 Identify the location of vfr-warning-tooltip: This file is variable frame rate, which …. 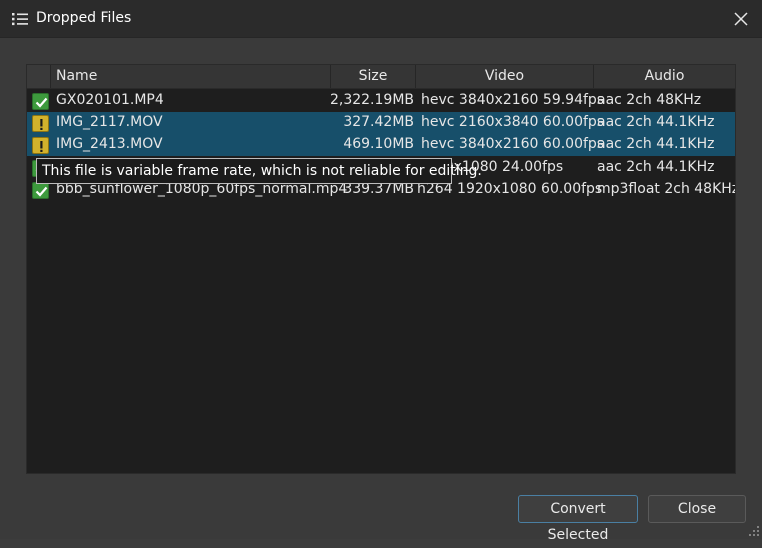
(259, 171).